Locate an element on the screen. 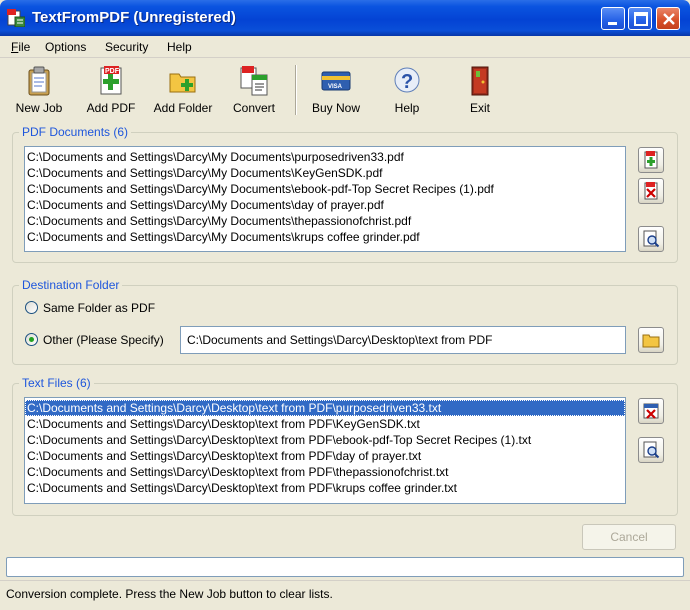 The height and width of the screenshot is (610, 690). minimize-button is located at coordinates (613, 18).